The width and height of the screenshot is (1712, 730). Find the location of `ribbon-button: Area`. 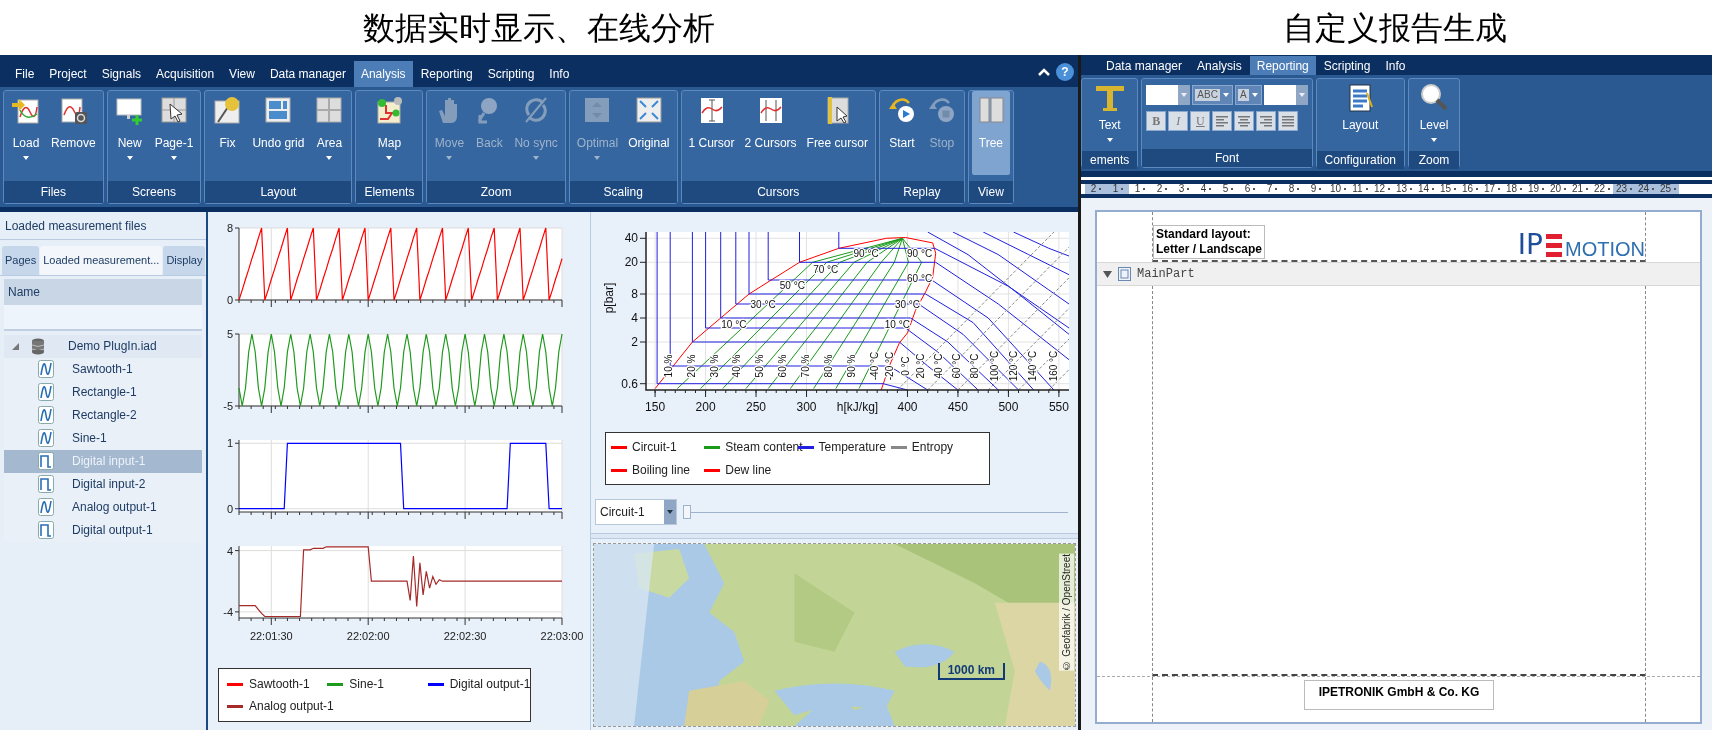

ribbon-button: Area is located at coordinates (329, 133).